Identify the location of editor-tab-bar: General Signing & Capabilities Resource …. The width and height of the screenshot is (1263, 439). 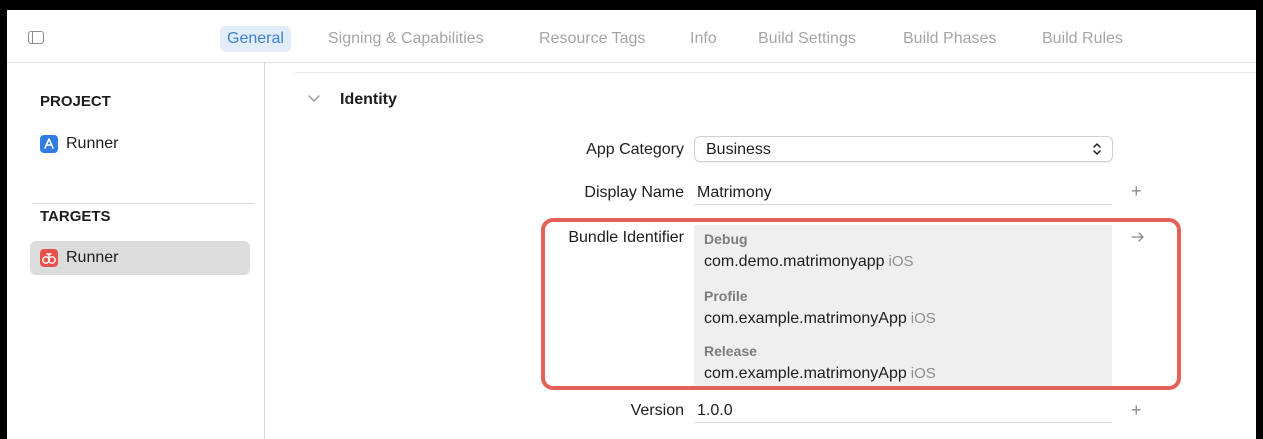
(631, 36).